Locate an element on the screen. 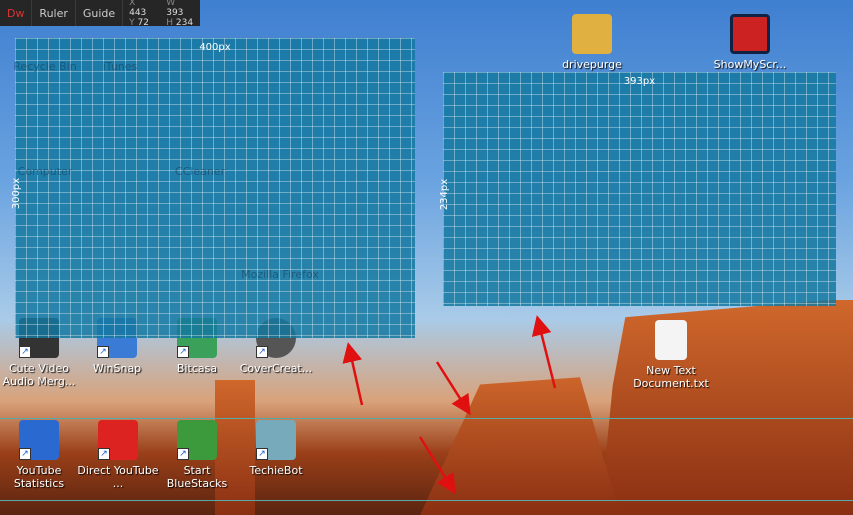 Image resolution: width=853 pixels, height=515 pixels. dw-logo: Dw is located at coordinates (16, 13).